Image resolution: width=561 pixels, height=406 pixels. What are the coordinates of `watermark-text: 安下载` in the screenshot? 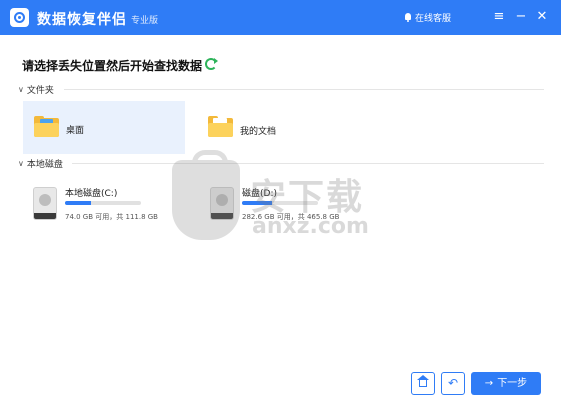 It's located at (307, 197).